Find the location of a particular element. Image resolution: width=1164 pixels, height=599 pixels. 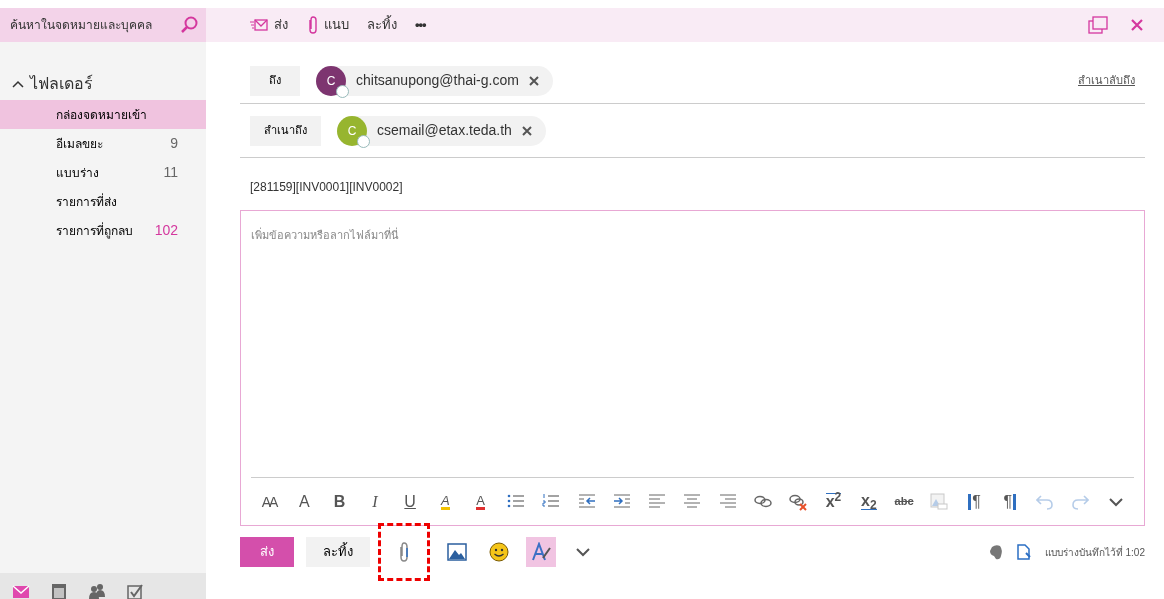

subject-text: [281159][INV0001][INV0002] is located at coordinates (326, 187).